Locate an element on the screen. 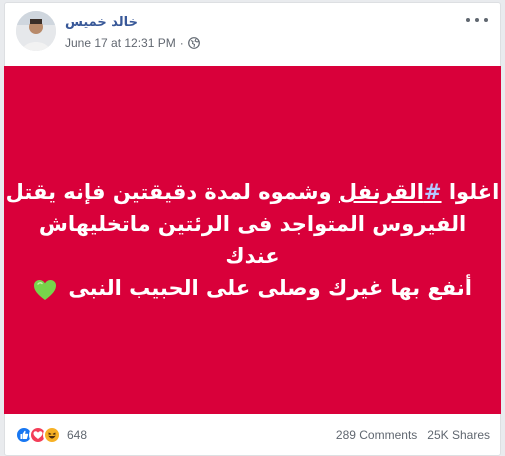  image-text-line-4: أنفع بها غيرك وصلى على الحبيب النبى is located at coordinates (252, 288).